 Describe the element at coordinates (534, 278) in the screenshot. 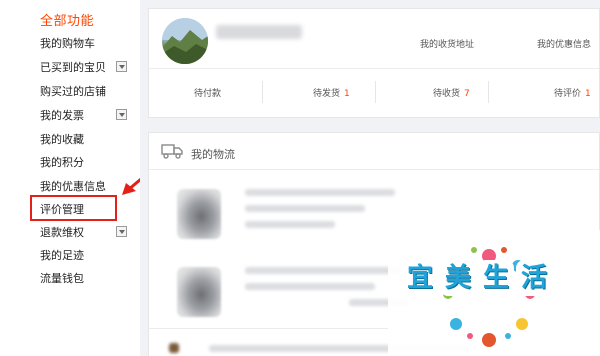

I see `watermark-char: 活` at that location.